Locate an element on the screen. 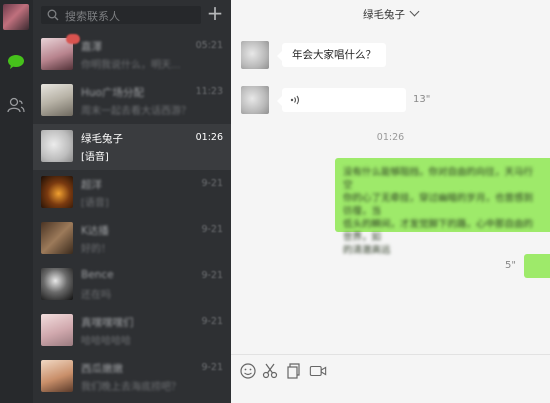 This screenshot has width=550, height=403. conversation-time: 11:23 is located at coordinates (209, 91).